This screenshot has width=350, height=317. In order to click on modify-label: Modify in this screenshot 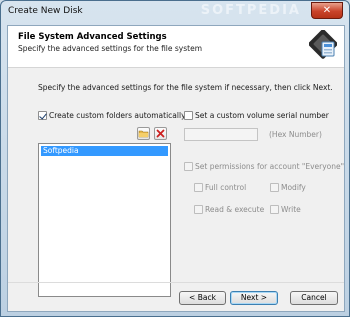, I will do `click(293, 187)`.